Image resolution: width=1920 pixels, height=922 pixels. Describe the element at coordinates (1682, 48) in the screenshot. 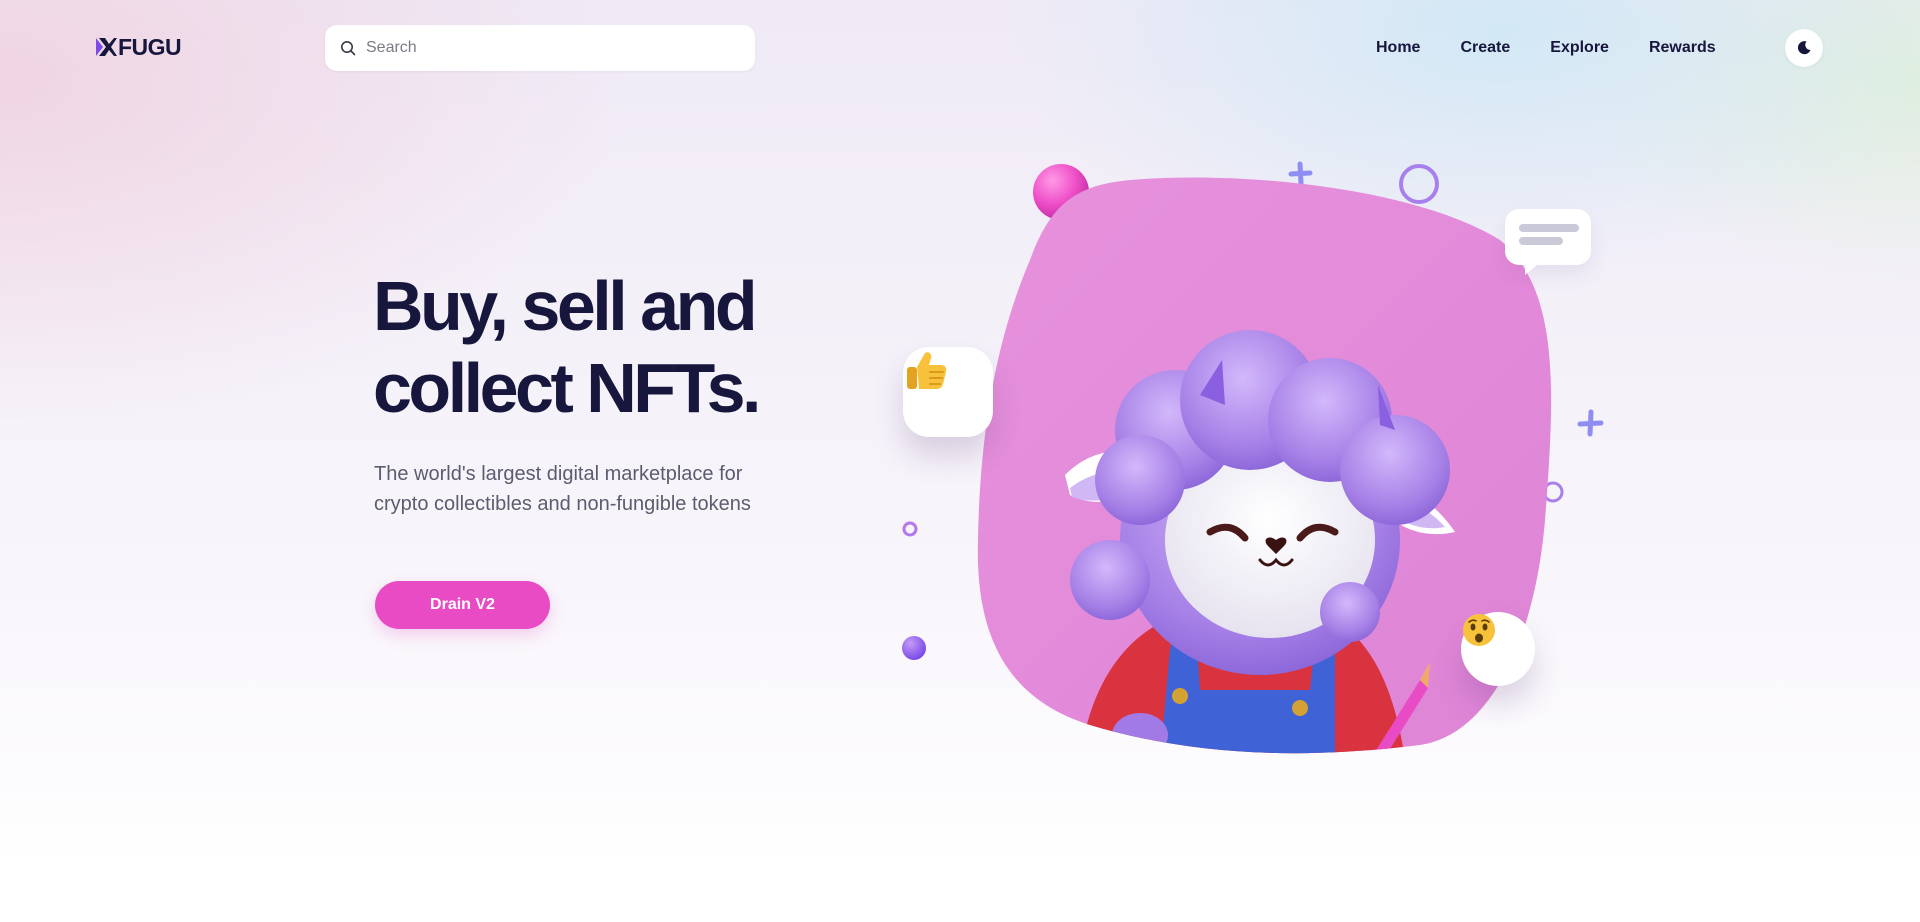

I see `nav-rewards: Rewards` at that location.